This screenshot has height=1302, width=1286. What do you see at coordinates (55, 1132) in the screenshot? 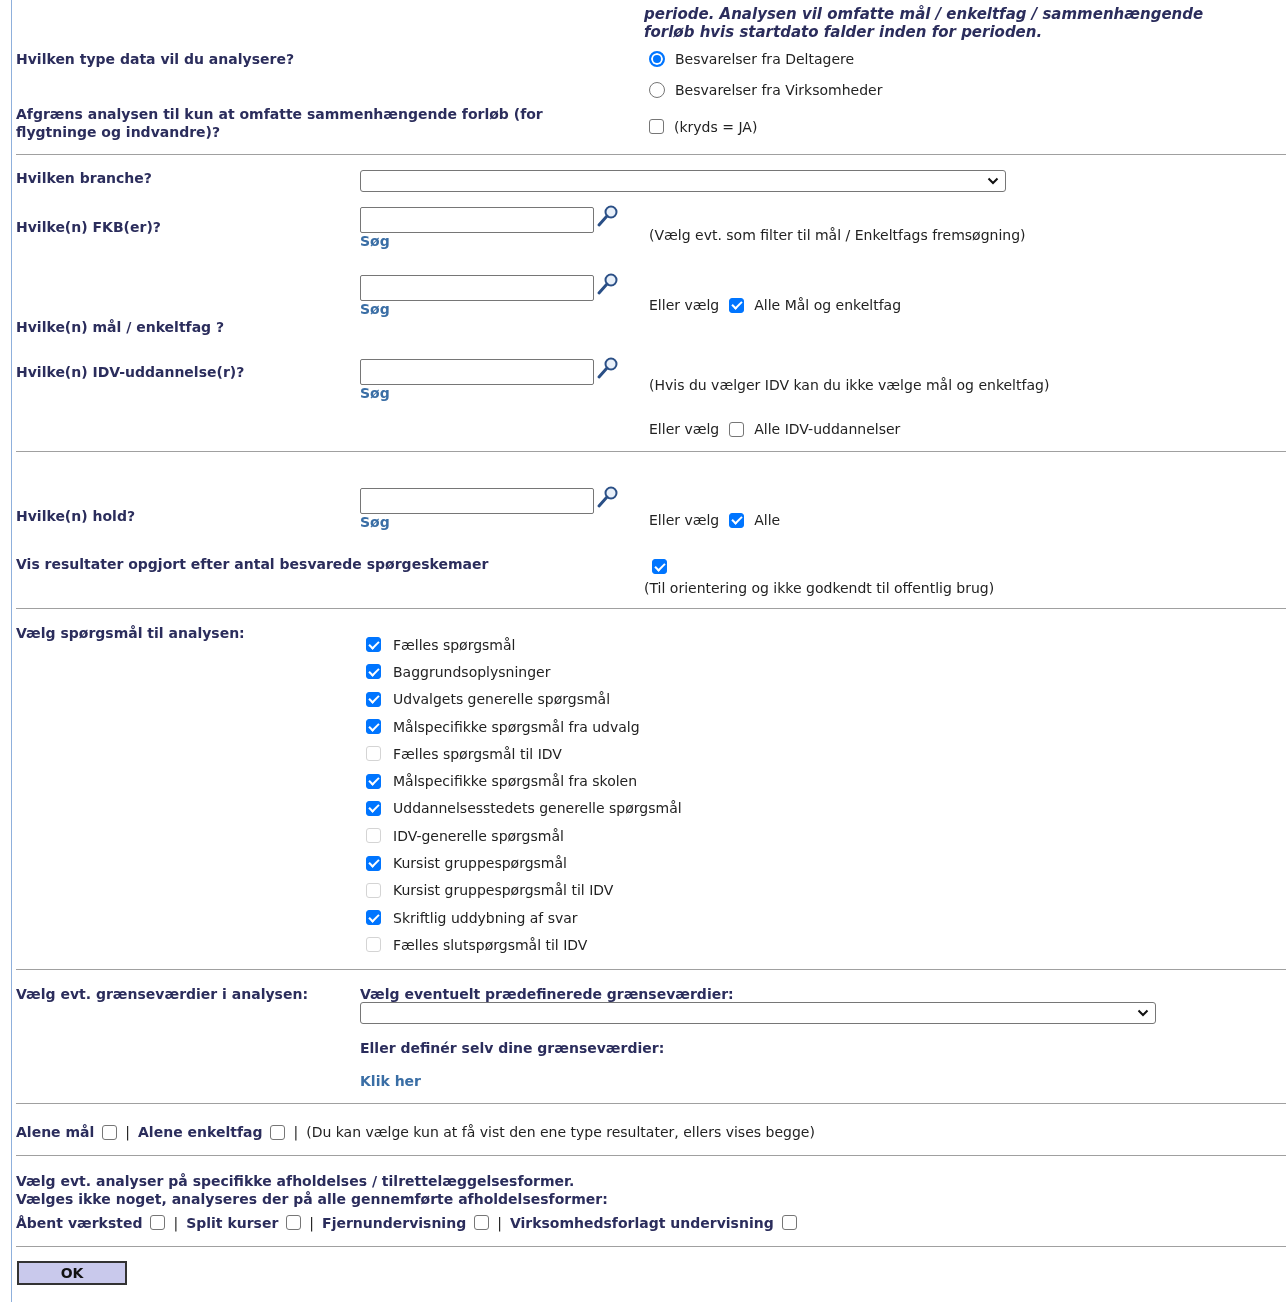
I see `checkbox-label: Alene mål` at bounding box center [55, 1132].